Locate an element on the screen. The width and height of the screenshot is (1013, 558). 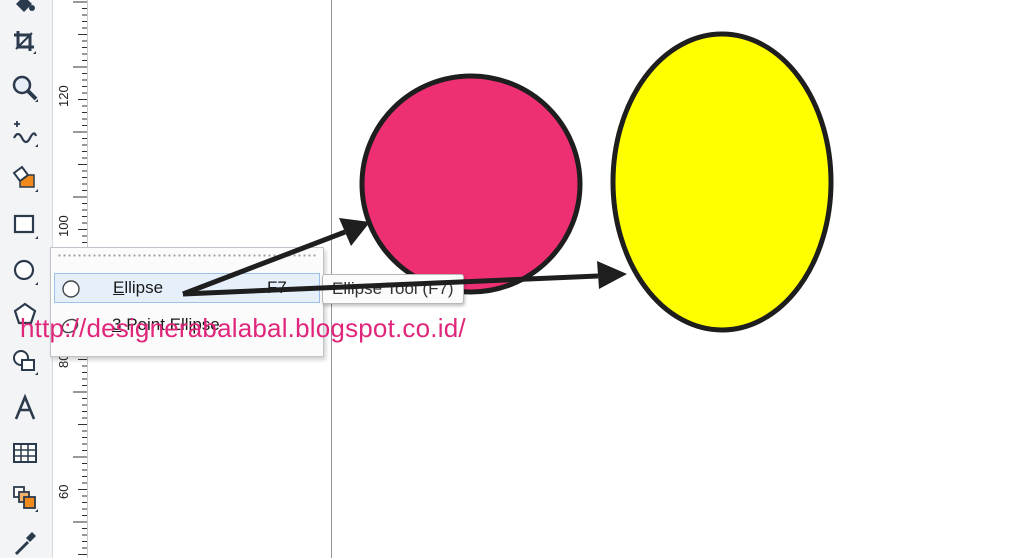
flyout-grip is located at coordinates (187, 255).